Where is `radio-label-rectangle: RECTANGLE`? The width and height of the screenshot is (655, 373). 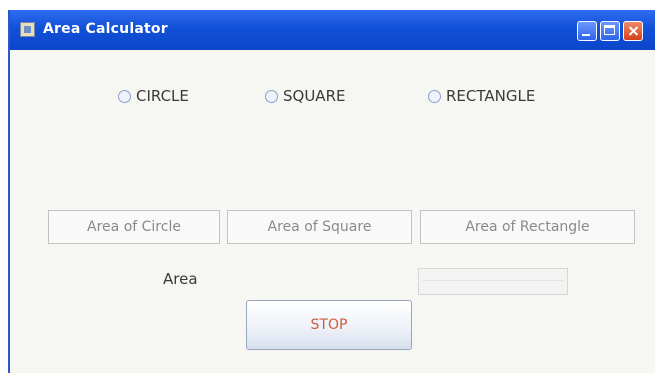 radio-label-rectangle: RECTANGLE is located at coordinates (491, 96).